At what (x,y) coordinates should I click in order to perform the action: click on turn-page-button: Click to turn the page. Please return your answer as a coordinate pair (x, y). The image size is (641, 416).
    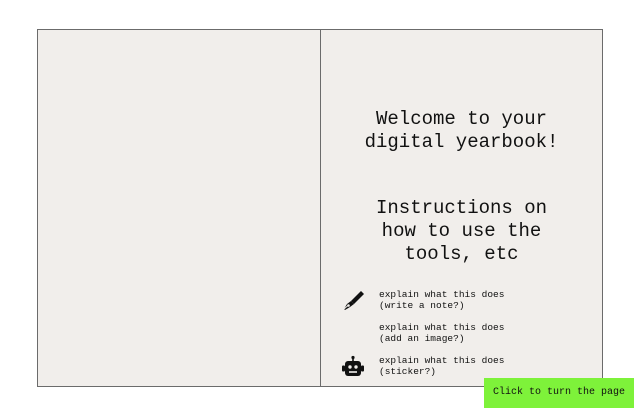
    Looking at the image, I should click on (559, 393).